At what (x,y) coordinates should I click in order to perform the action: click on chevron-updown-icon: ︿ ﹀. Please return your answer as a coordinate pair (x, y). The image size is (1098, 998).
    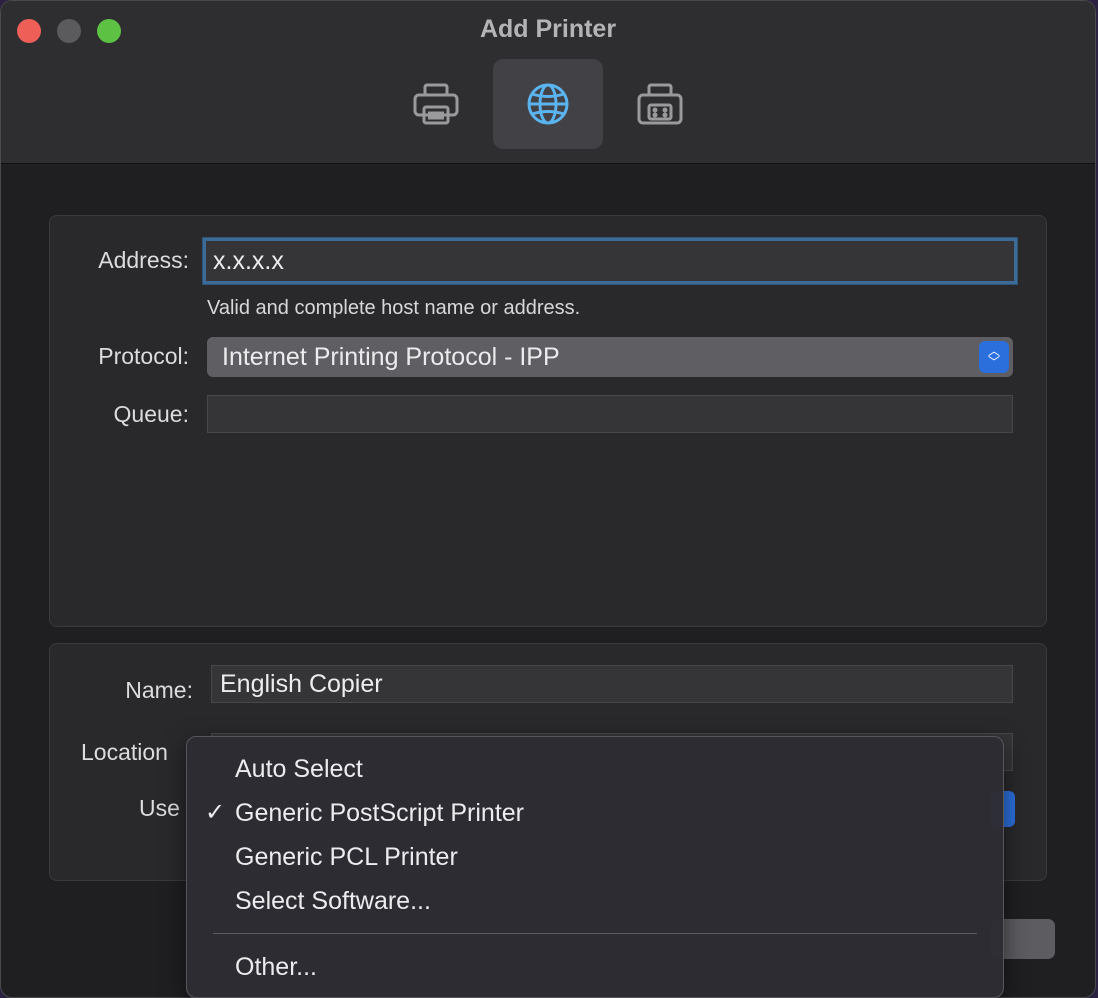
    Looking at the image, I should click on (994, 357).